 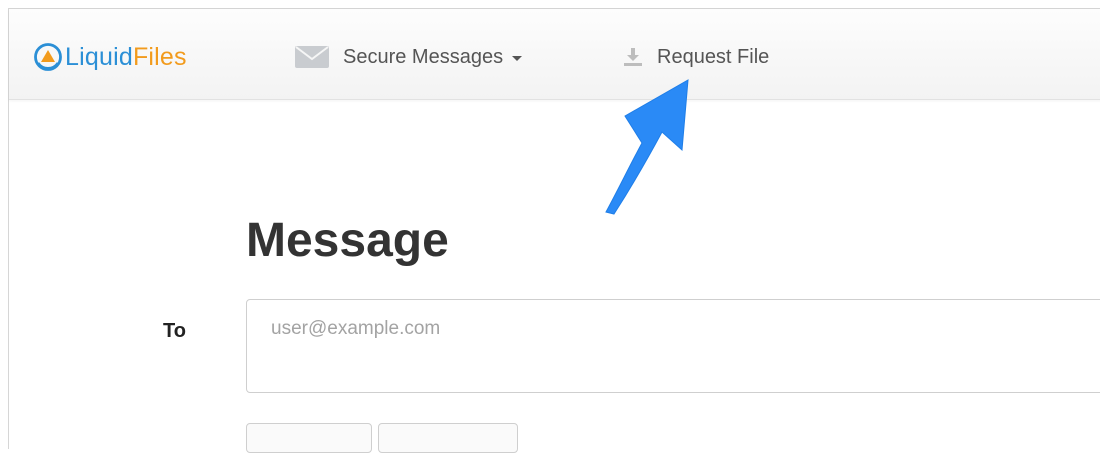 I want to click on nav-secure-messages-label: Secure Messages, so click(x=423, y=56).